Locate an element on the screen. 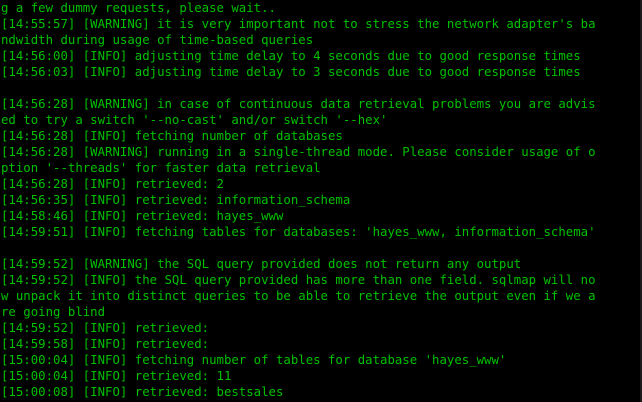 This screenshot has width=642, height=402. terminal-line: re going blind is located at coordinates (53, 312).